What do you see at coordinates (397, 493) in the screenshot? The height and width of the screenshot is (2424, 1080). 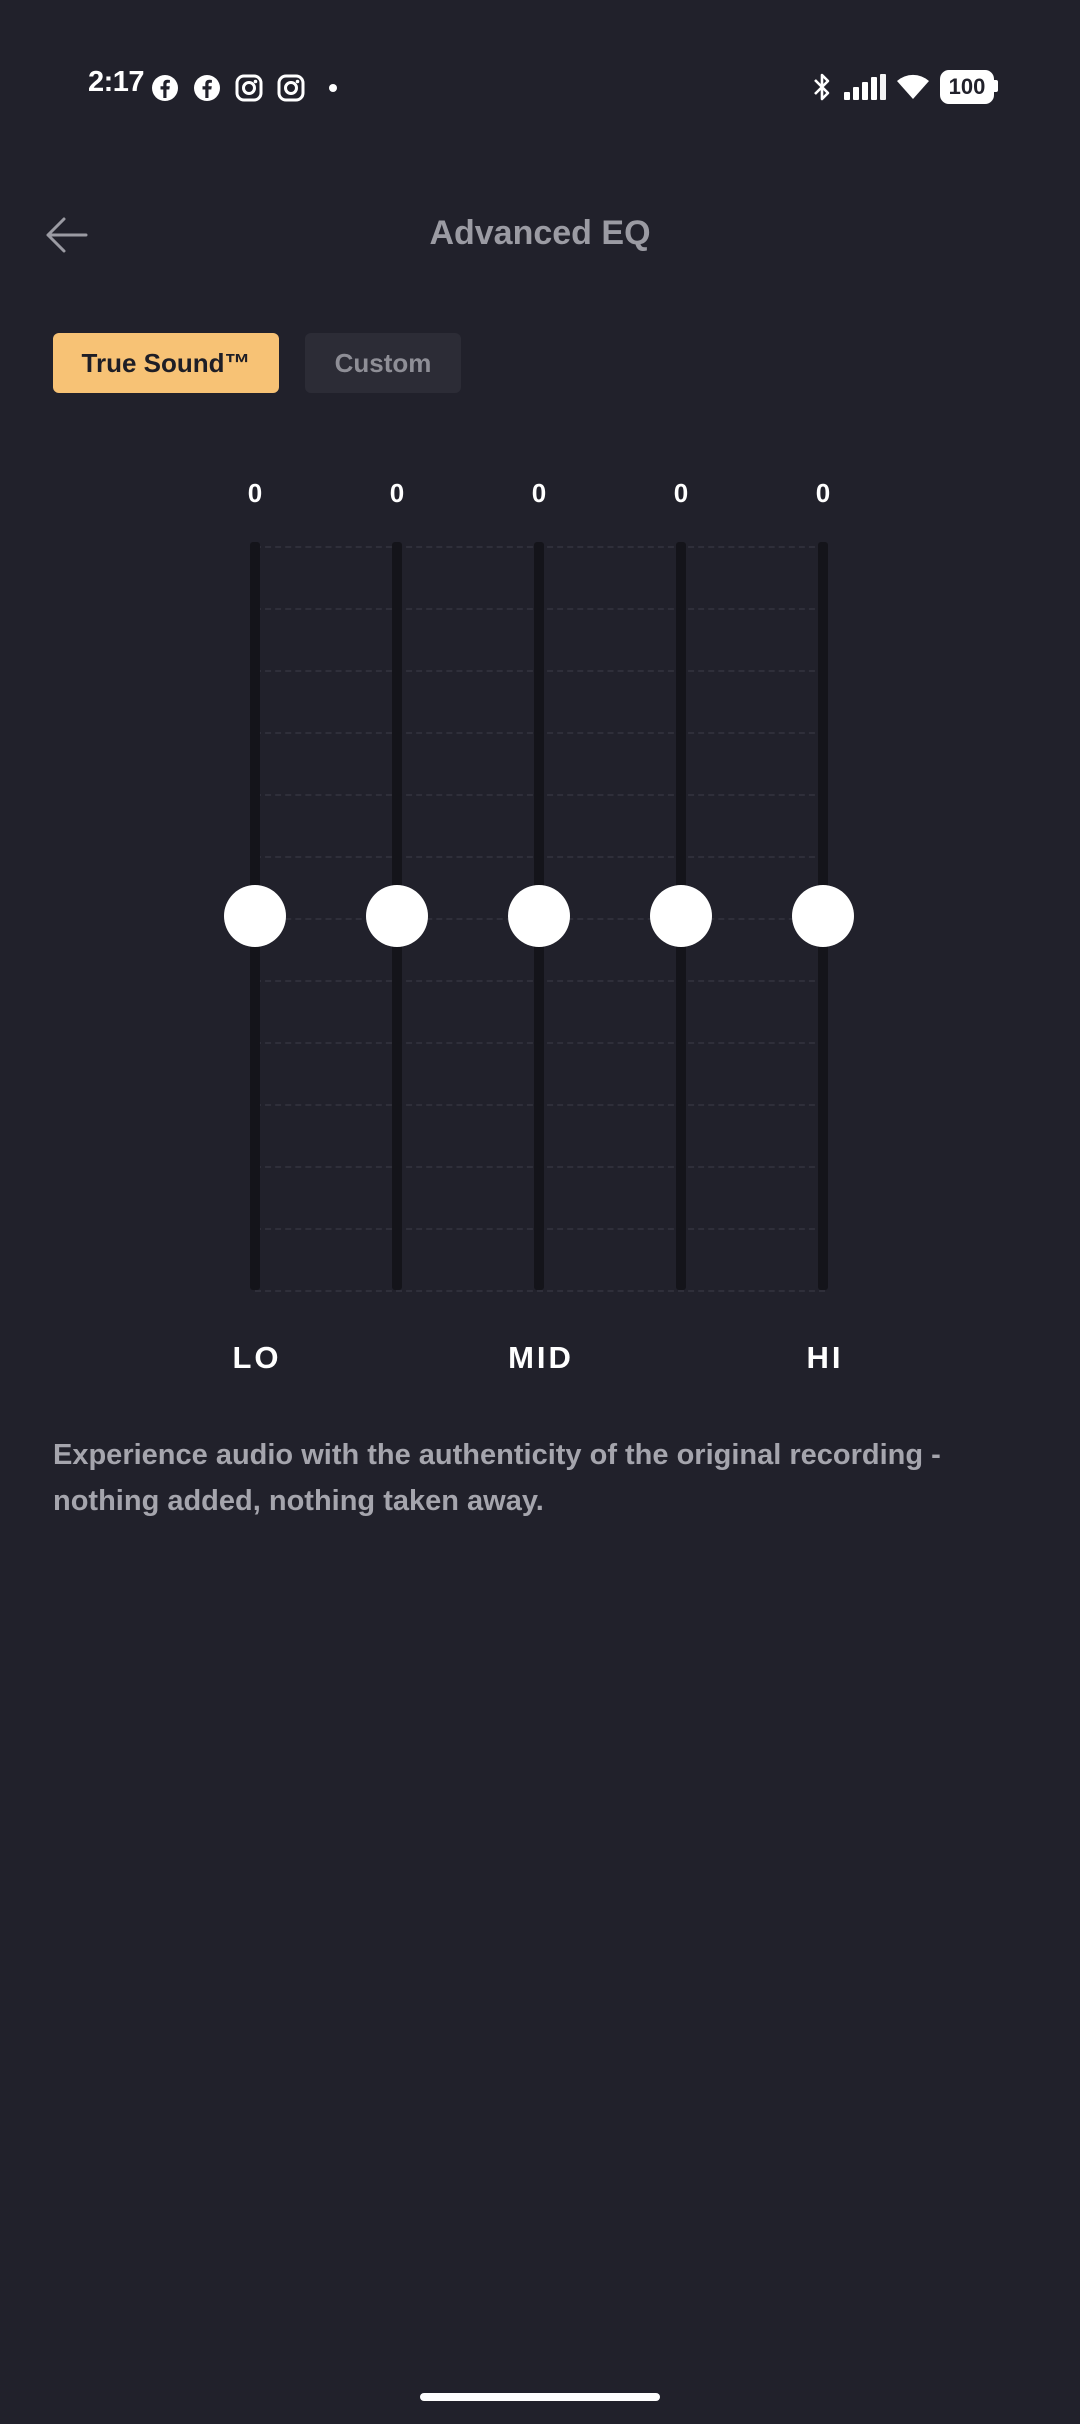 I see `band-2-value: 0` at bounding box center [397, 493].